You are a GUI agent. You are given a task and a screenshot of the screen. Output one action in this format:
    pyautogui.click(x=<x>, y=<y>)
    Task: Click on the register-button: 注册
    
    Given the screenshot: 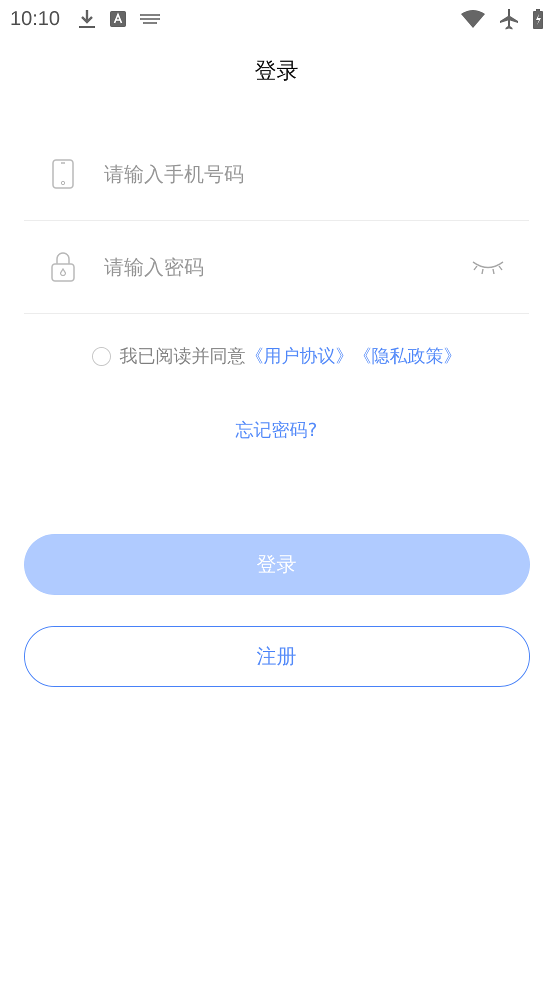 What is the action you would take?
    pyautogui.click(x=277, y=656)
    